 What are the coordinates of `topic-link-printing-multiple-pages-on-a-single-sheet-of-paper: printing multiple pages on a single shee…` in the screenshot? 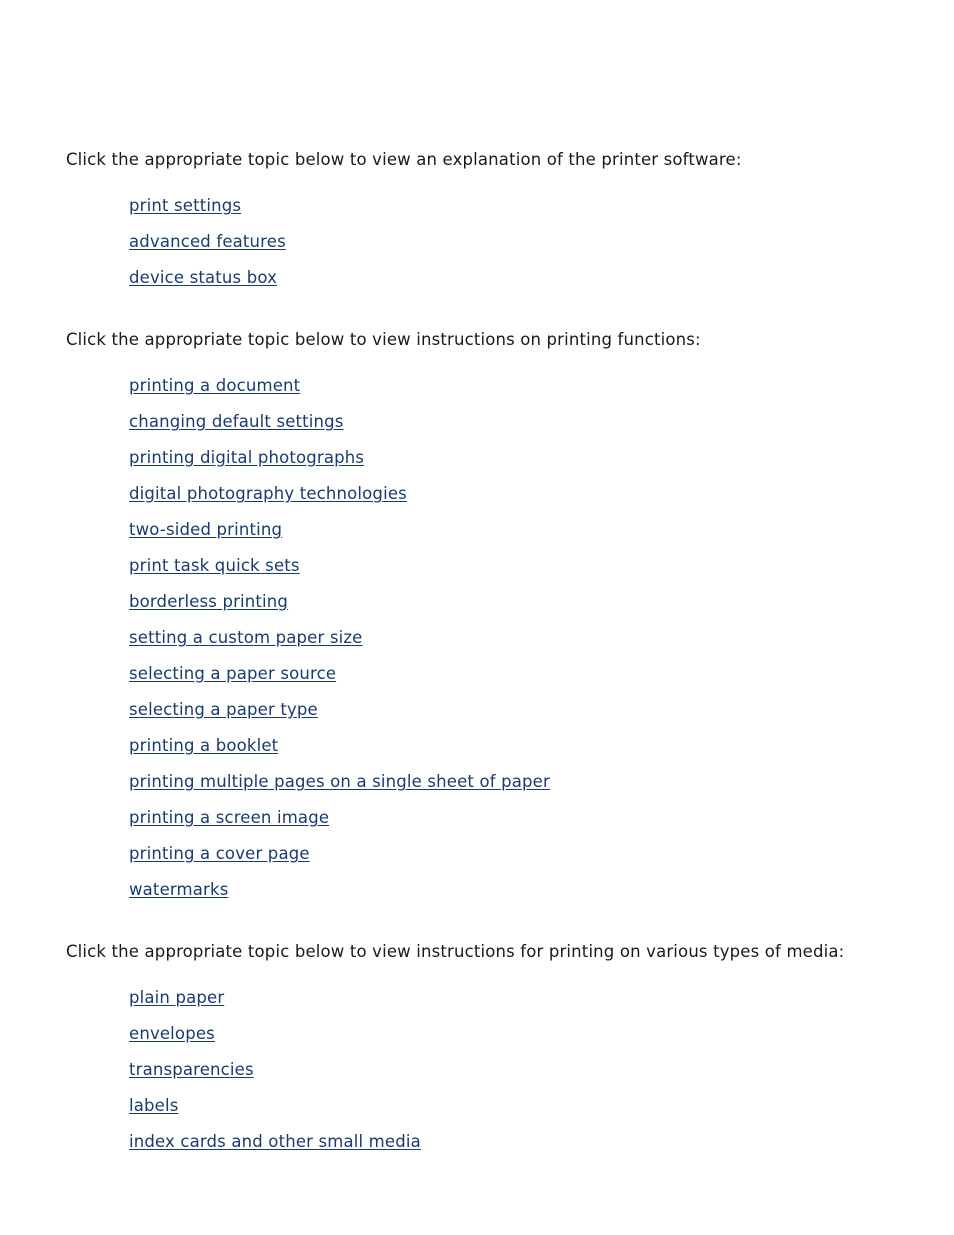 It's located at (339, 781).